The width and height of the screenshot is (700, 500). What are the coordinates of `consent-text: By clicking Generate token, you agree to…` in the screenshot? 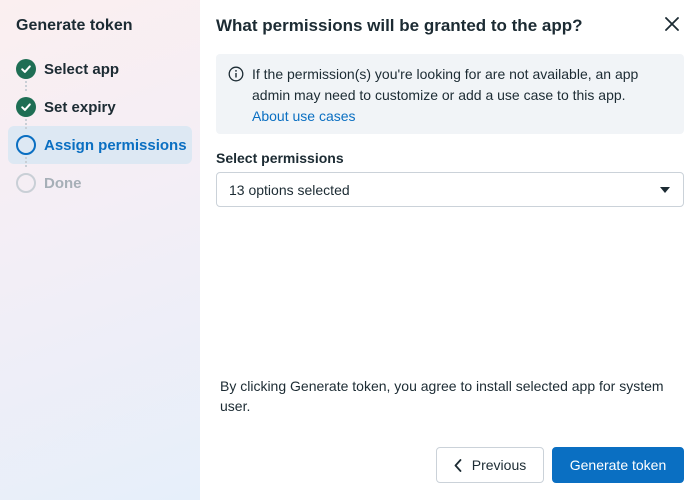 It's located at (442, 396).